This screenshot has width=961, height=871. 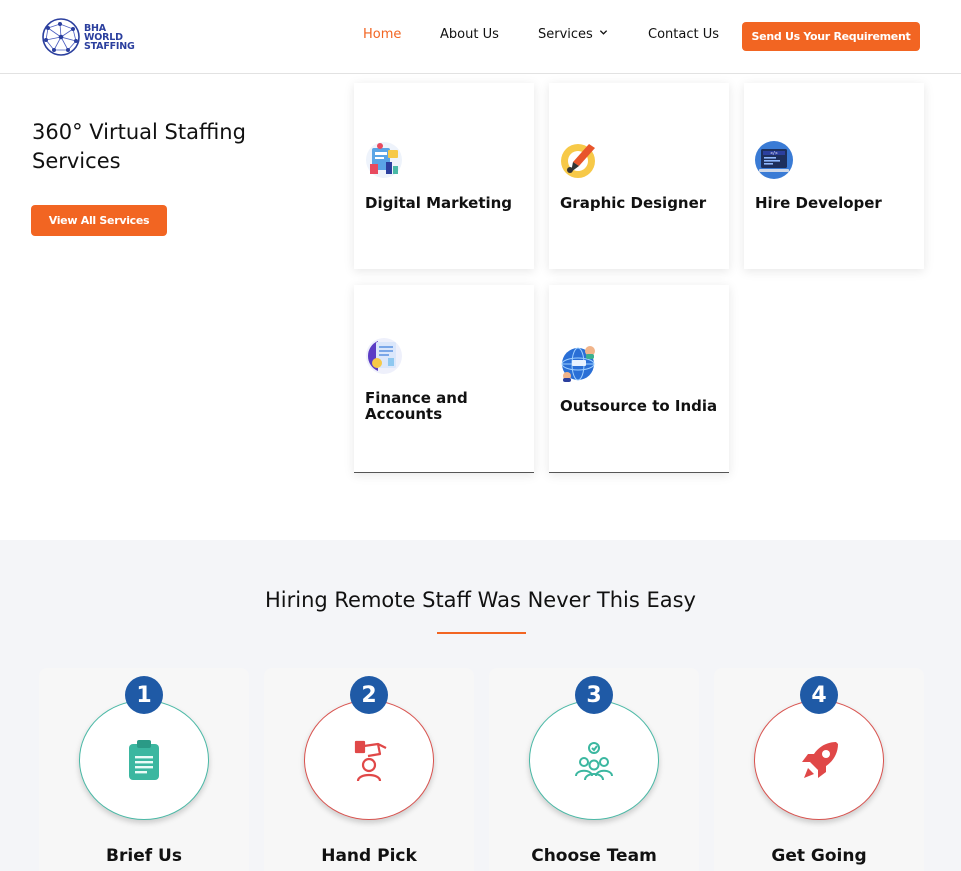 I want to click on step-number: 2, so click(x=369, y=695).